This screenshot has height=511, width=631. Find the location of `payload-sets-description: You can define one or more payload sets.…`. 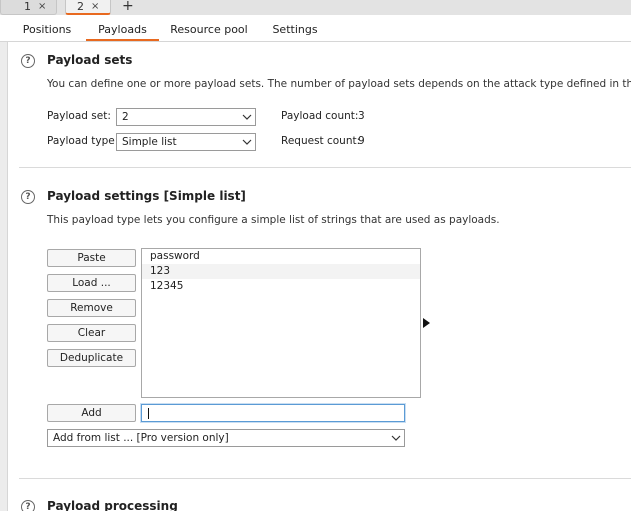

payload-sets-description: You can define one or more payload sets.… is located at coordinates (339, 84).